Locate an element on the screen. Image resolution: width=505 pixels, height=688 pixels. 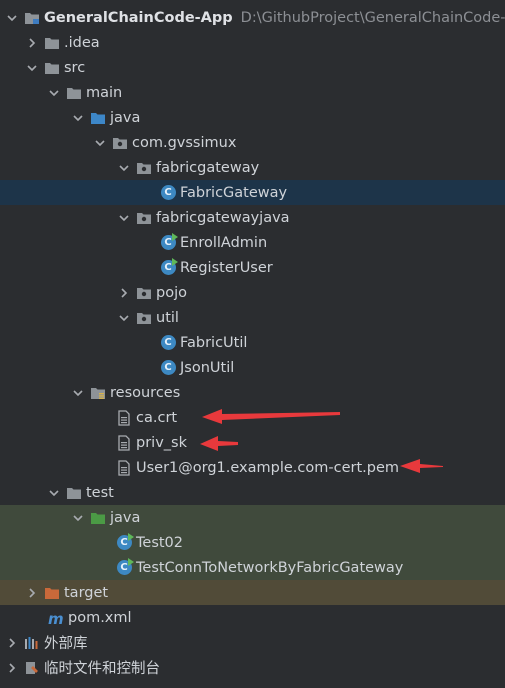
svg-text: m is located at coordinates (56, 618).